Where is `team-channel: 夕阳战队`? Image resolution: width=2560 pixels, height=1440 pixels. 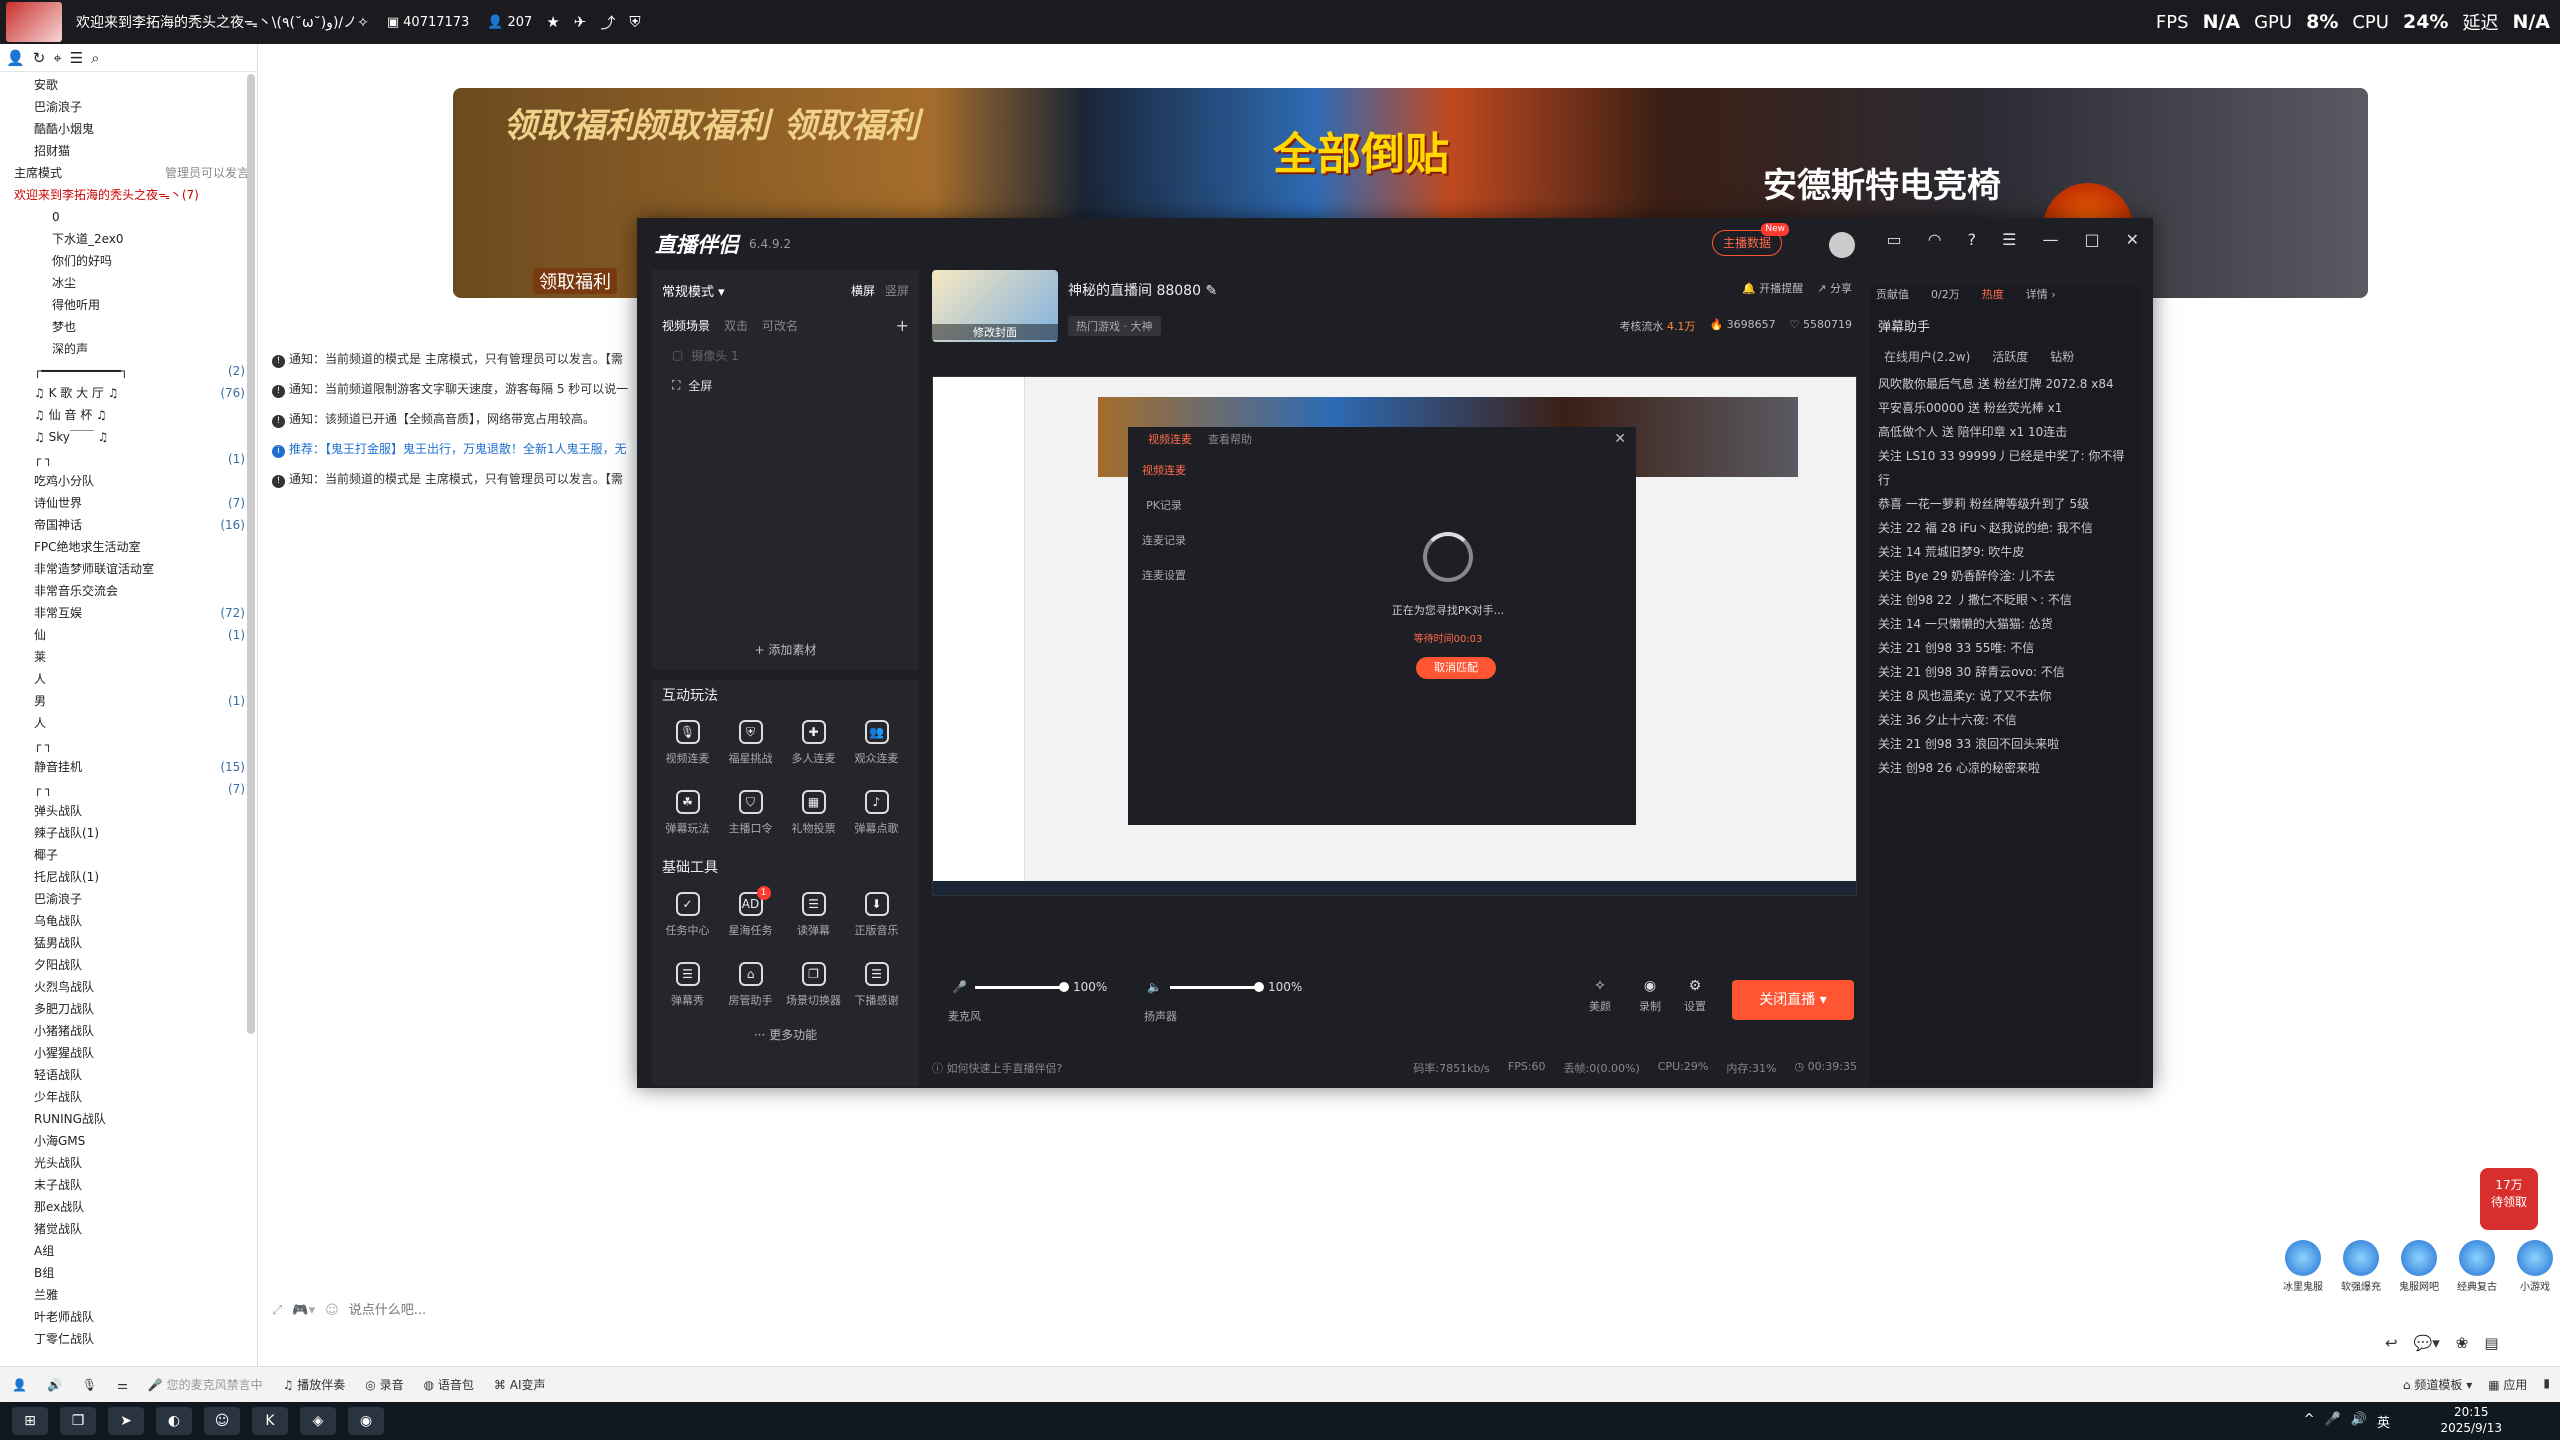
team-channel: 夕阳战队 is located at coordinates (128, 965).